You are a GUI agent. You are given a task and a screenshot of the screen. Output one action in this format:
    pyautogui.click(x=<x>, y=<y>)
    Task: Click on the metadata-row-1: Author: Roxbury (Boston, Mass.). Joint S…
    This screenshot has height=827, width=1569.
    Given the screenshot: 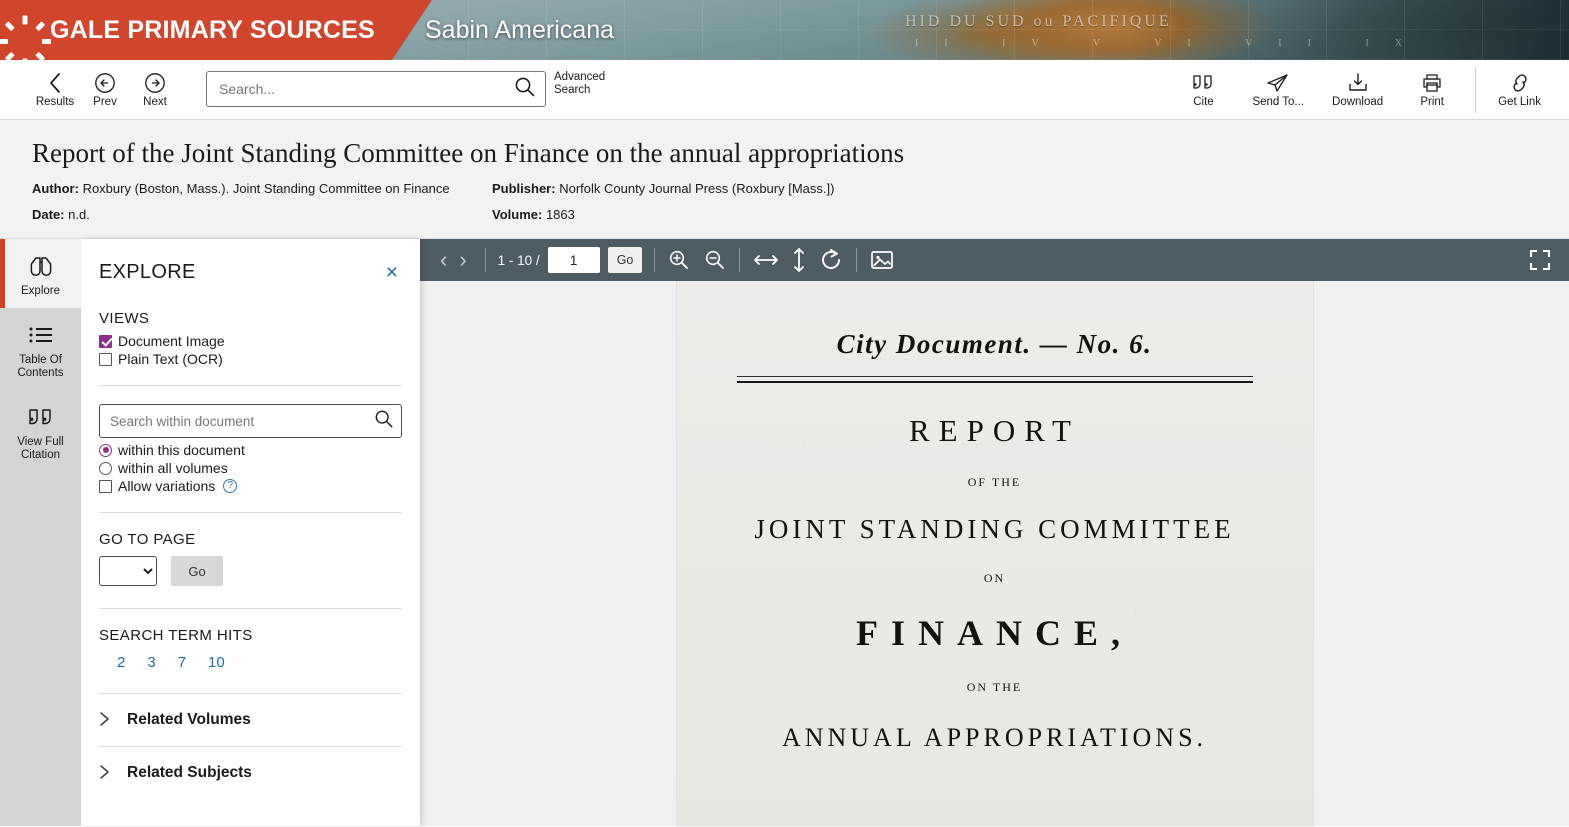 What is the action you would take?
    pyautogui.click(x=800, y=188)
    